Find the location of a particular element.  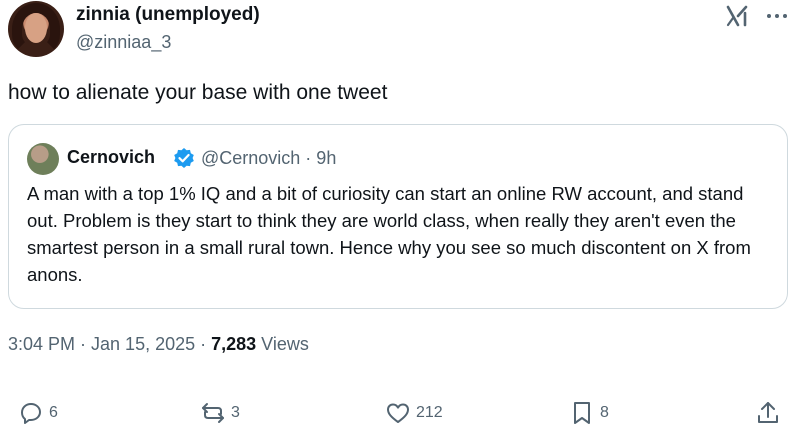

bookmark-icon is located at coordinates (582, 413).